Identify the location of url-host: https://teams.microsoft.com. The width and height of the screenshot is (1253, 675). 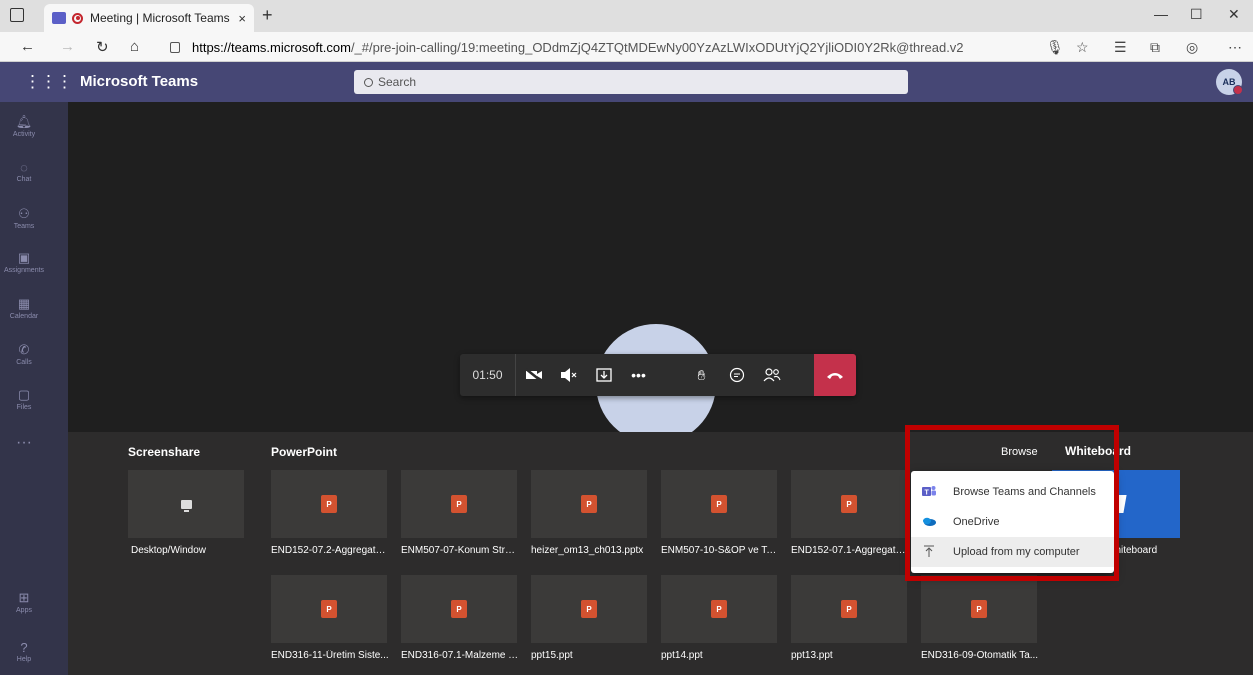
(271, 47).